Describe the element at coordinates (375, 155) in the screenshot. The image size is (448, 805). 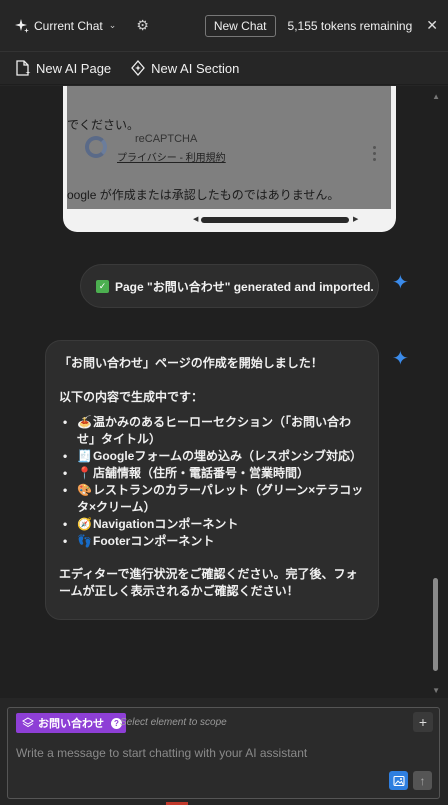
I see `more-vertical-icon` at that location.